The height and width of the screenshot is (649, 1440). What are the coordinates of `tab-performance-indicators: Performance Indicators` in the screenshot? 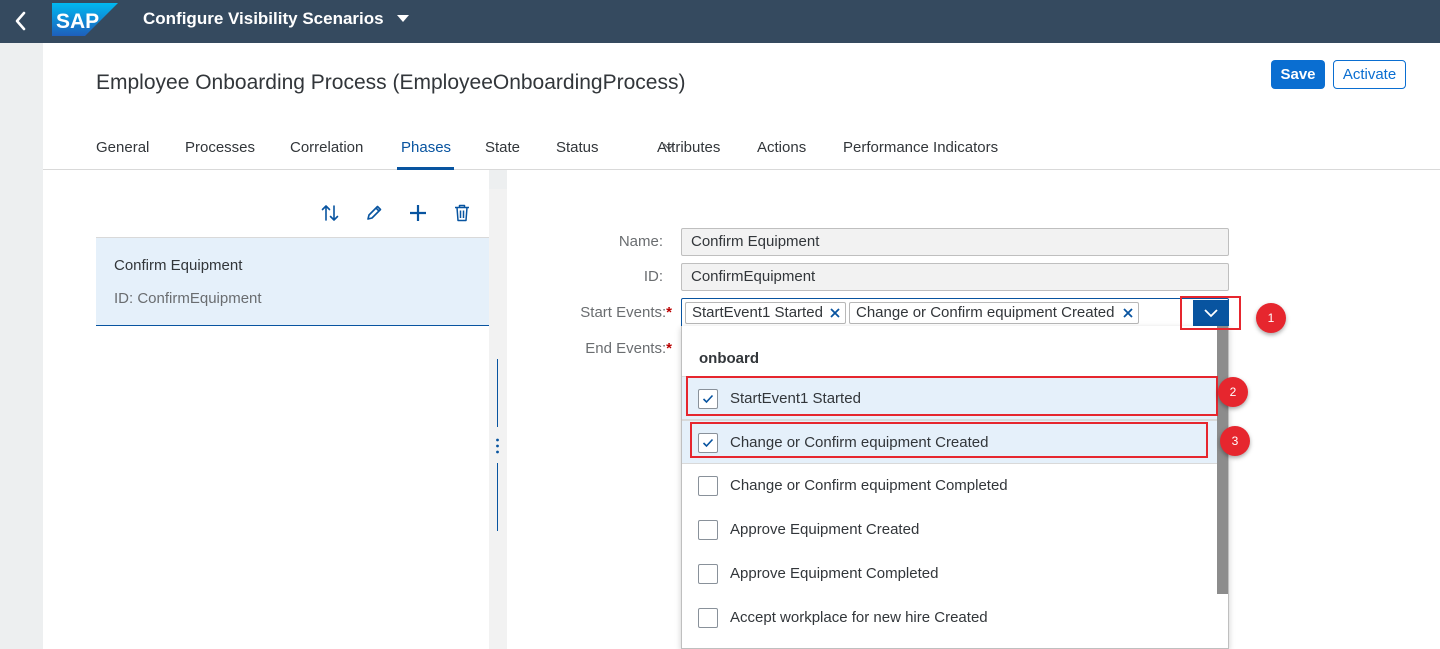 It's located at (920, 147).